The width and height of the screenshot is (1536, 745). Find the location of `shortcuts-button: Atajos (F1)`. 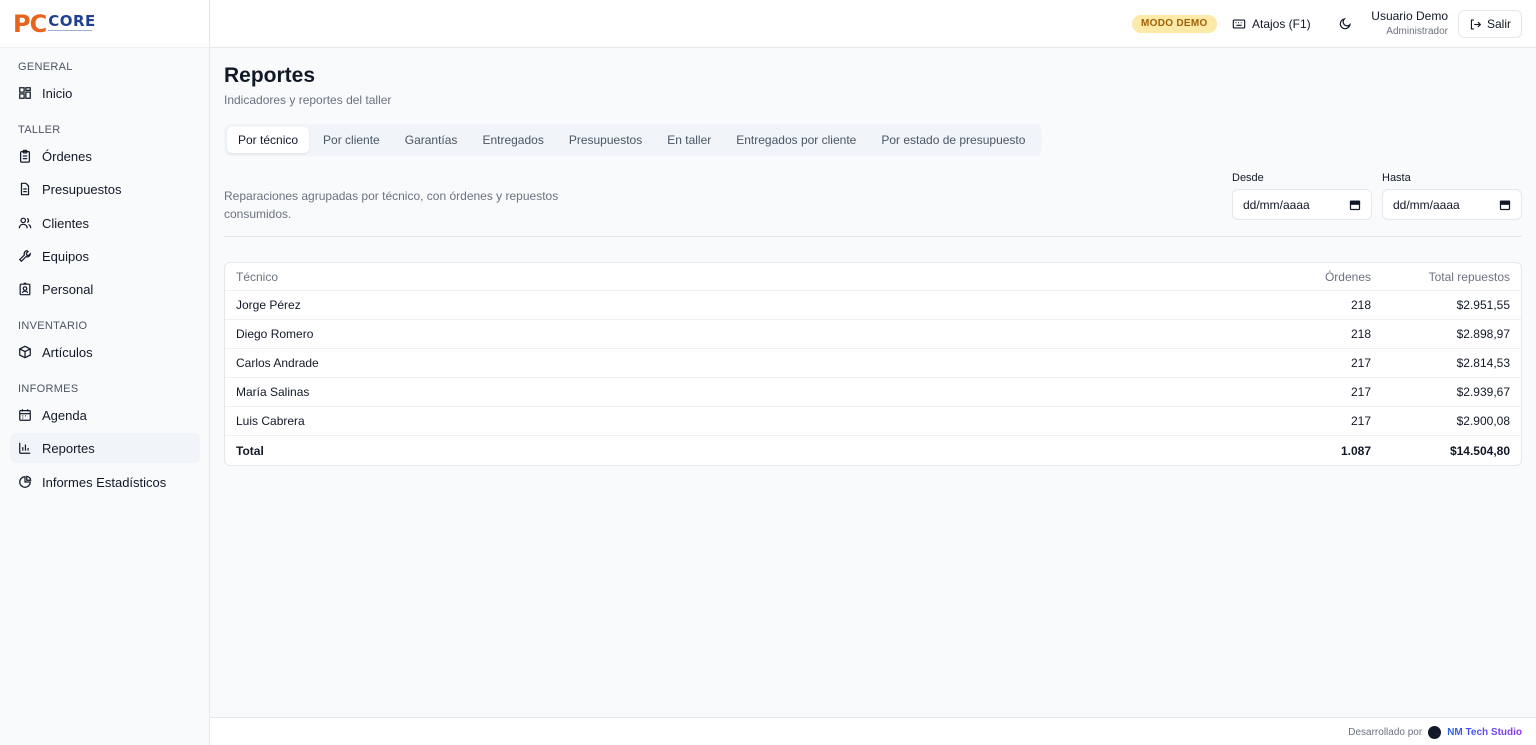

shortcuts-button: Atajos (F1) is located at coordinates (1271, 24).